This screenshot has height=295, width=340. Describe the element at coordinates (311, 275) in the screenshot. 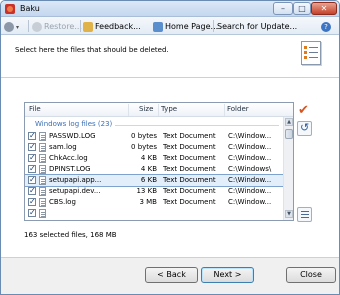

I see `close-button: Close` at that location.